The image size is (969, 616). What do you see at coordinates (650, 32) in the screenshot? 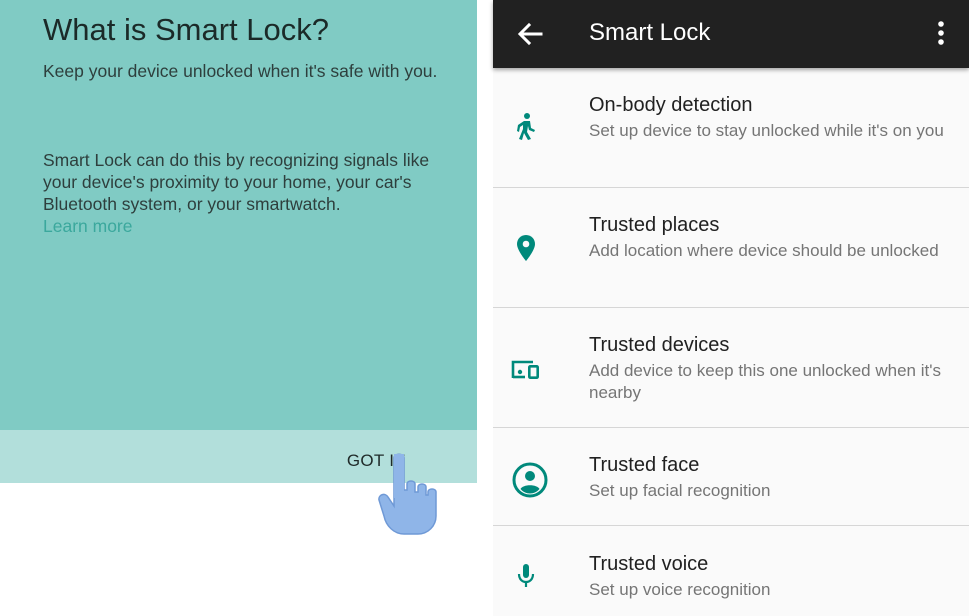
I see `app-bar-title: Smart Lock` at bounding box center [650, 32].